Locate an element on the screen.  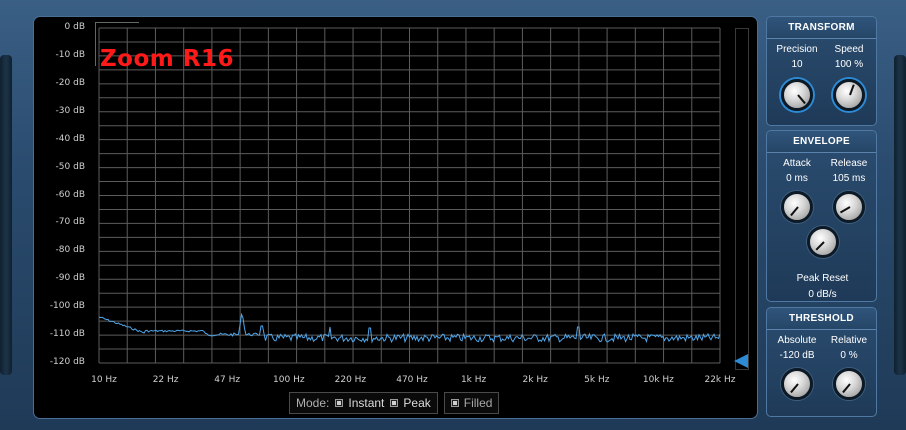
y-tick-label: -80 dB is located at coordinates (70, 250).